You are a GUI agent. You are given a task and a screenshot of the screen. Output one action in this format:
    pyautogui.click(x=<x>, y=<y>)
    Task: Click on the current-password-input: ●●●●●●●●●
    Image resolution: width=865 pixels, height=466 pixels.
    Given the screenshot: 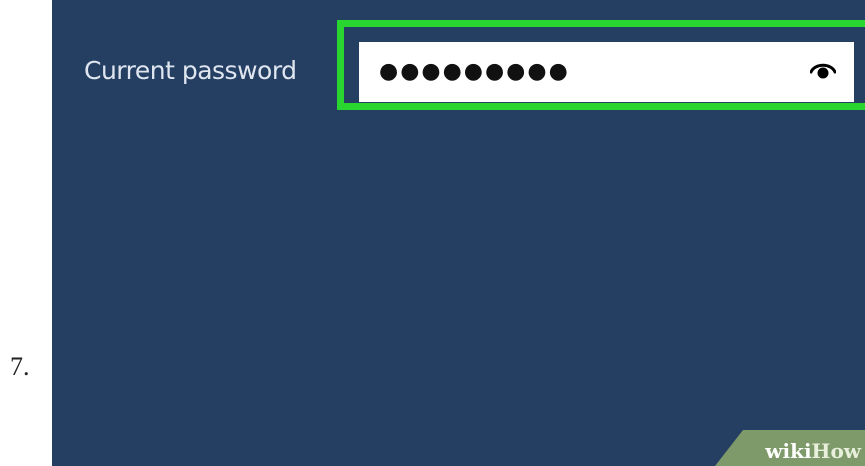 What is the action you would take?
    pyautogui.click(x=606, y=72)
    